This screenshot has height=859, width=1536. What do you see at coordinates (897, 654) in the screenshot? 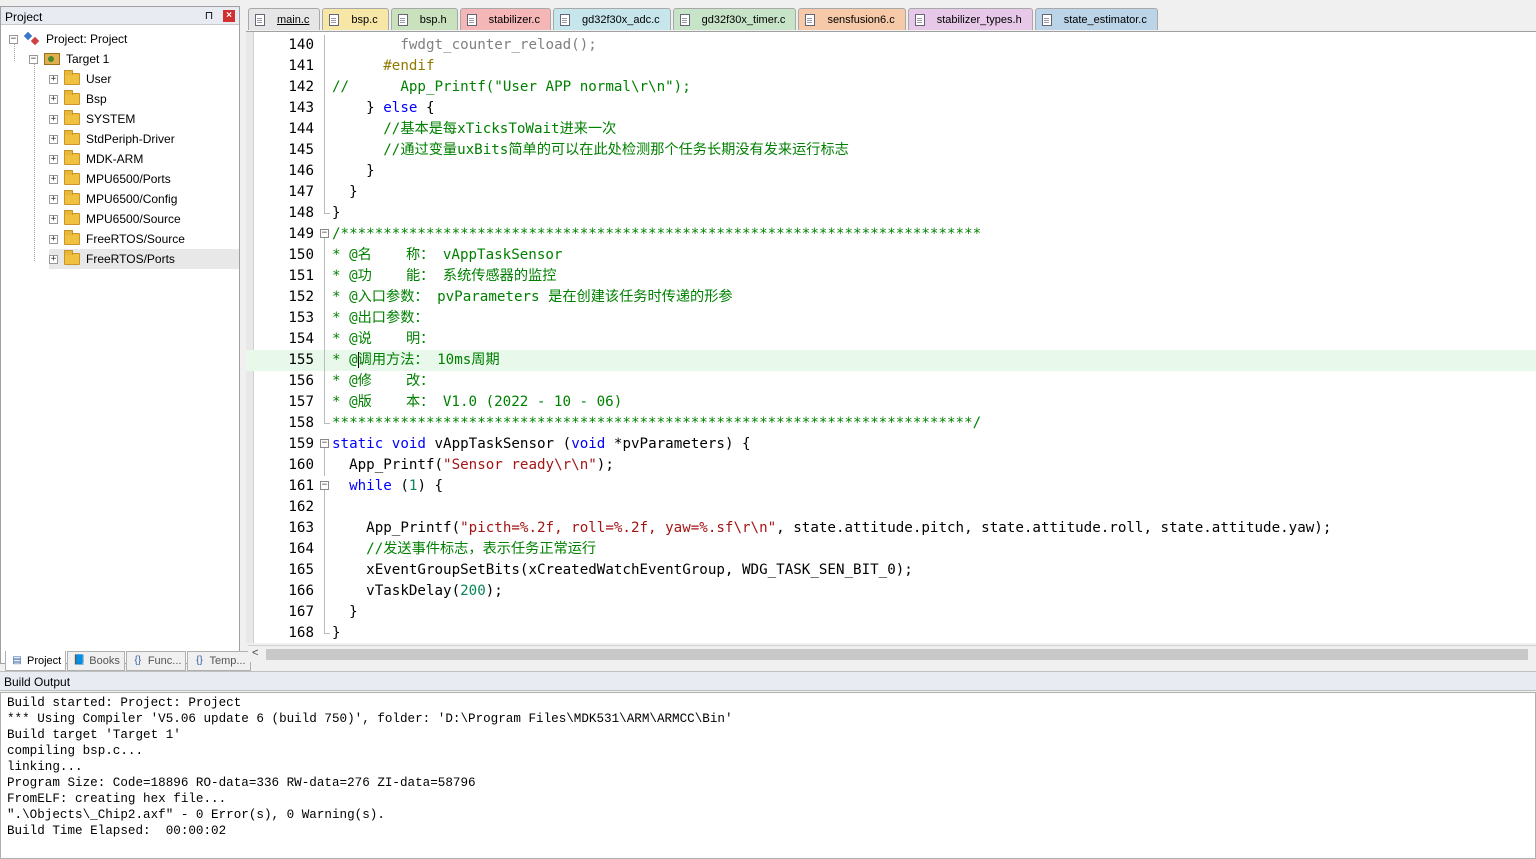
I see `scrollbar-thumb` at bounding box center [897, 654].